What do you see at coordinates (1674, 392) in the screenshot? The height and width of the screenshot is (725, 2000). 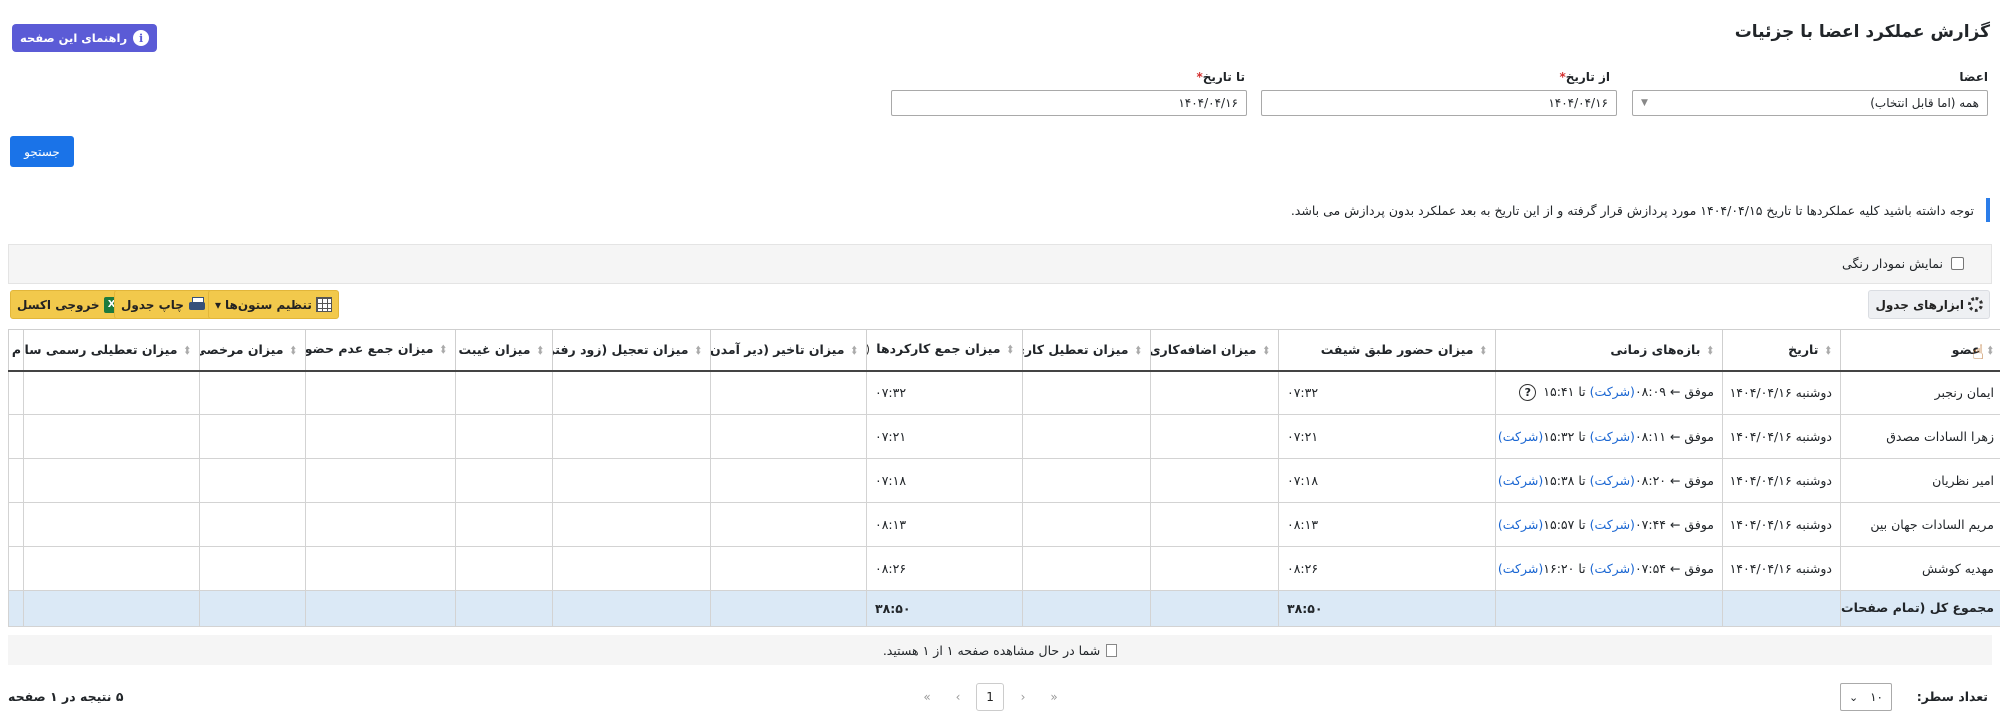 I see `time-range-start: موفق ← ۰۸:۰۹` at bounding box center [1674, 392].